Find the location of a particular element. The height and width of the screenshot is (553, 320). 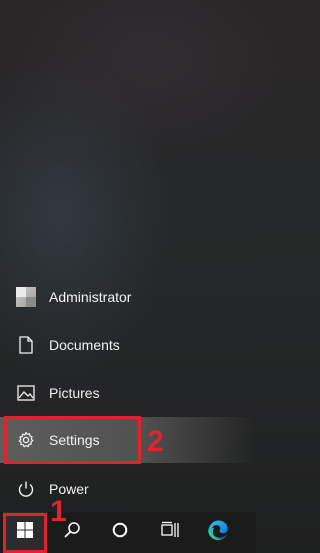

menu-item-label: Administrator is located at coordinates (90, 297).